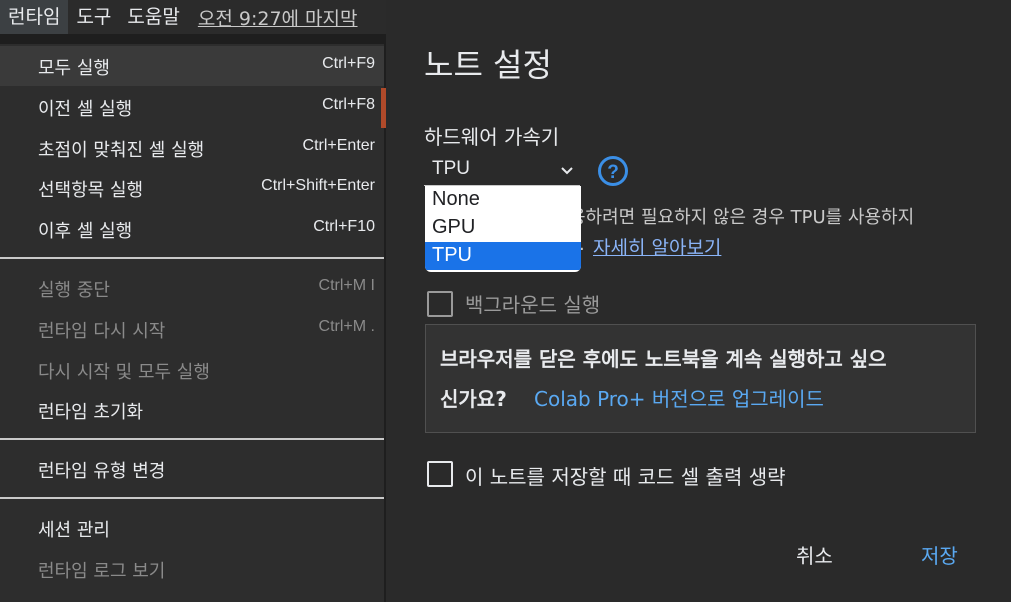  Describe the element at coordinates (503, 200) in the screenshot. I see `option-none: None` at that location.